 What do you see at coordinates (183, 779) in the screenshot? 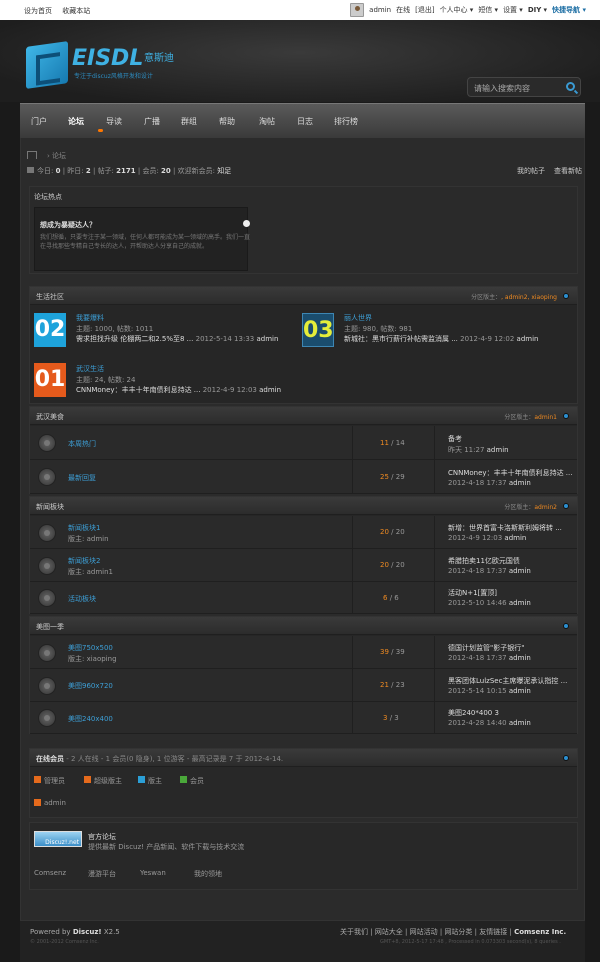
I see `member-icon` at bounding box center [183, 779].